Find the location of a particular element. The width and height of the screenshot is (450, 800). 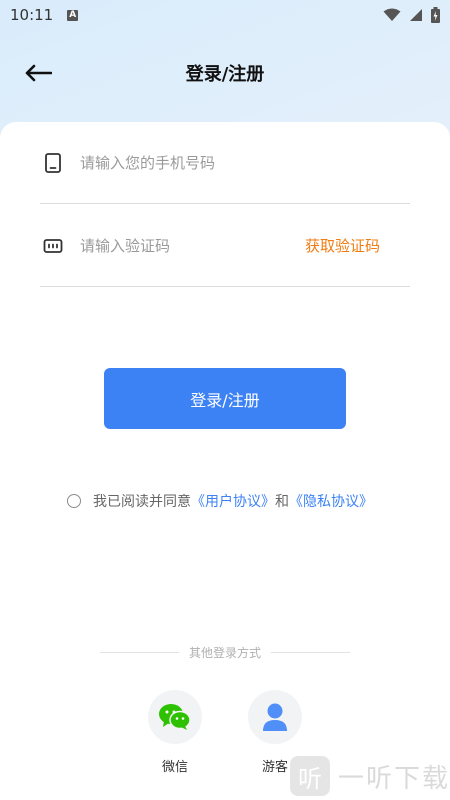

back-button is located at coordinates (40, 73).